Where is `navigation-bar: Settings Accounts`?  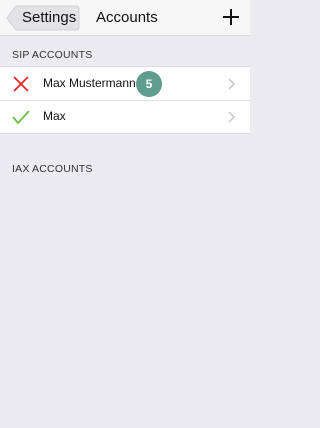 navigation-bar: Settings Accounts is located at coordinates (125, 18).